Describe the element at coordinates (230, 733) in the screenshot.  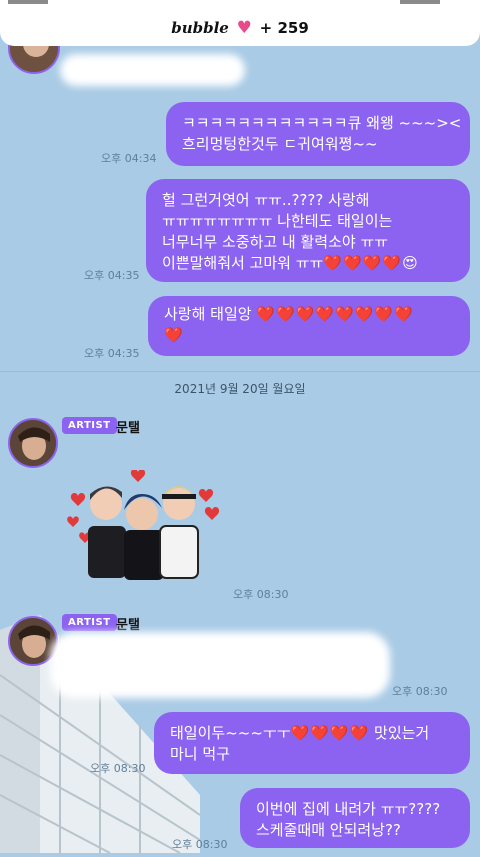
I see `message-line: 태일이두~~~ㅜㅜ` at that location.